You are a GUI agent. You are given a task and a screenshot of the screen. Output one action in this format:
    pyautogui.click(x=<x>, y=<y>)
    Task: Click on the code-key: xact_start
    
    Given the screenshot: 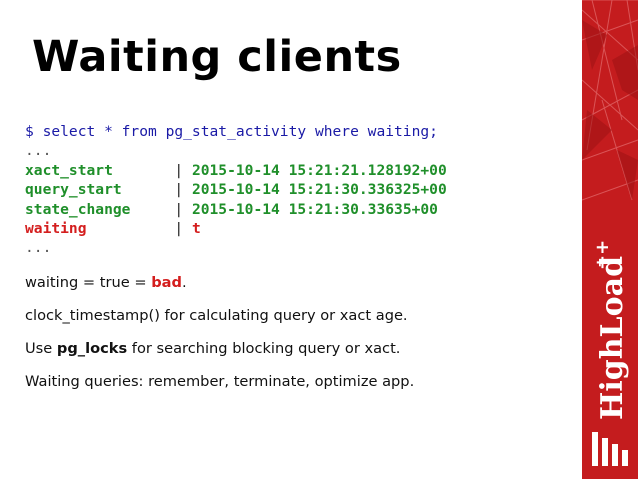 What is the action you would take?
    pyautogui.click(x=95, y=170)
    